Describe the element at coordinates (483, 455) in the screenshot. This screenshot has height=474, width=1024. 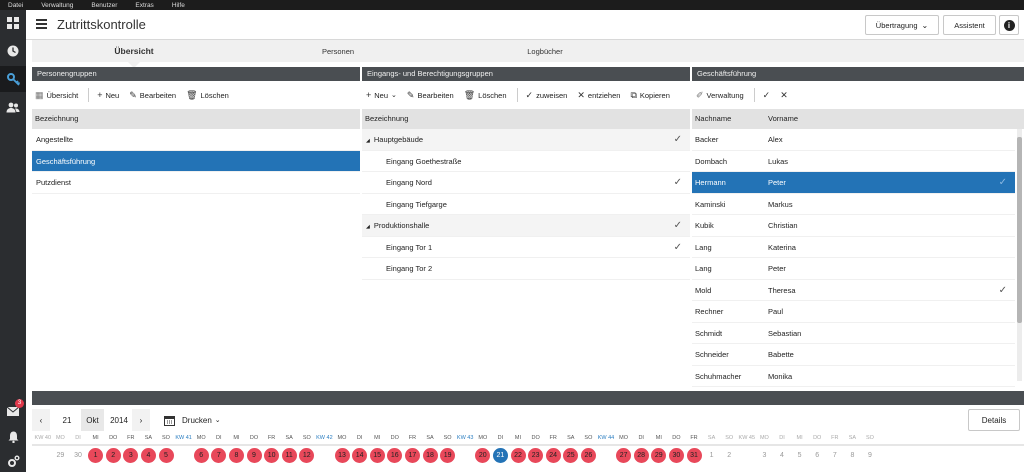
I see `calendar-day: 20` at that location.